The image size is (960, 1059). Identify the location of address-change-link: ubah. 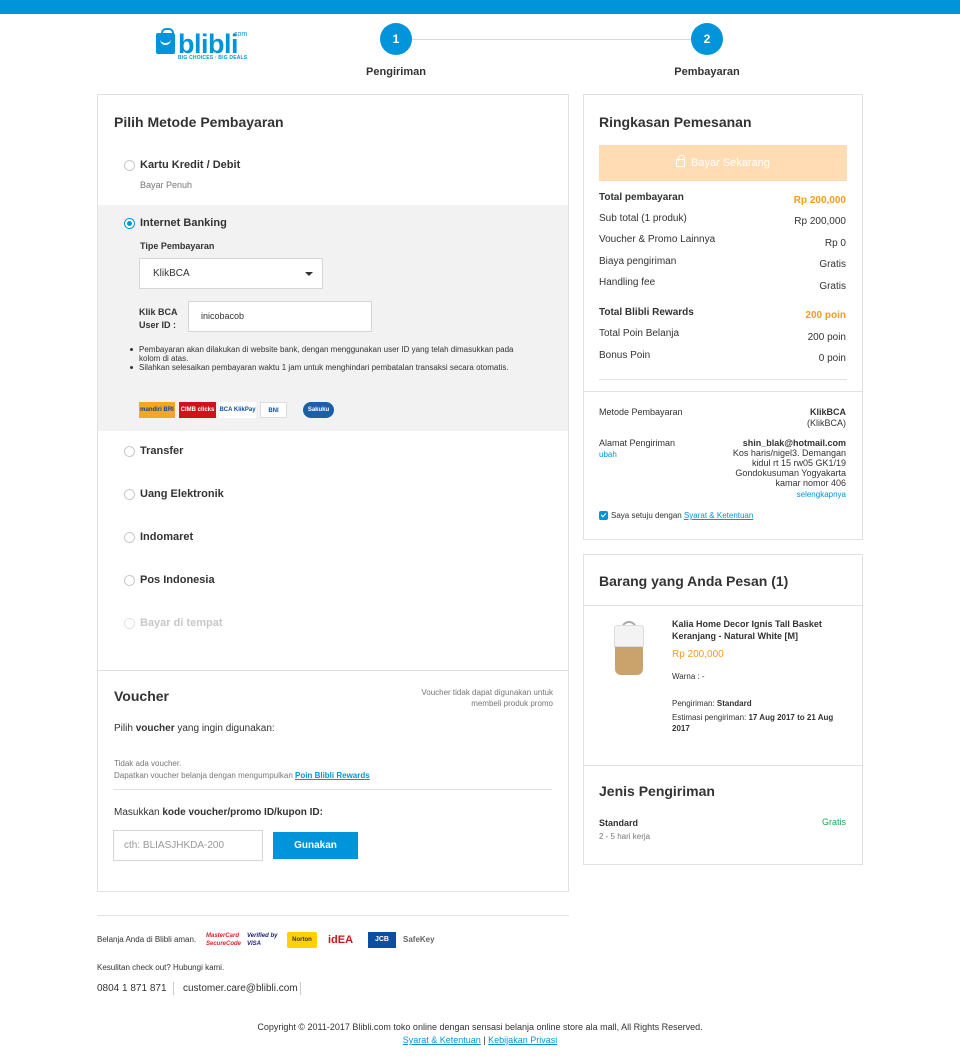
(608, 454).